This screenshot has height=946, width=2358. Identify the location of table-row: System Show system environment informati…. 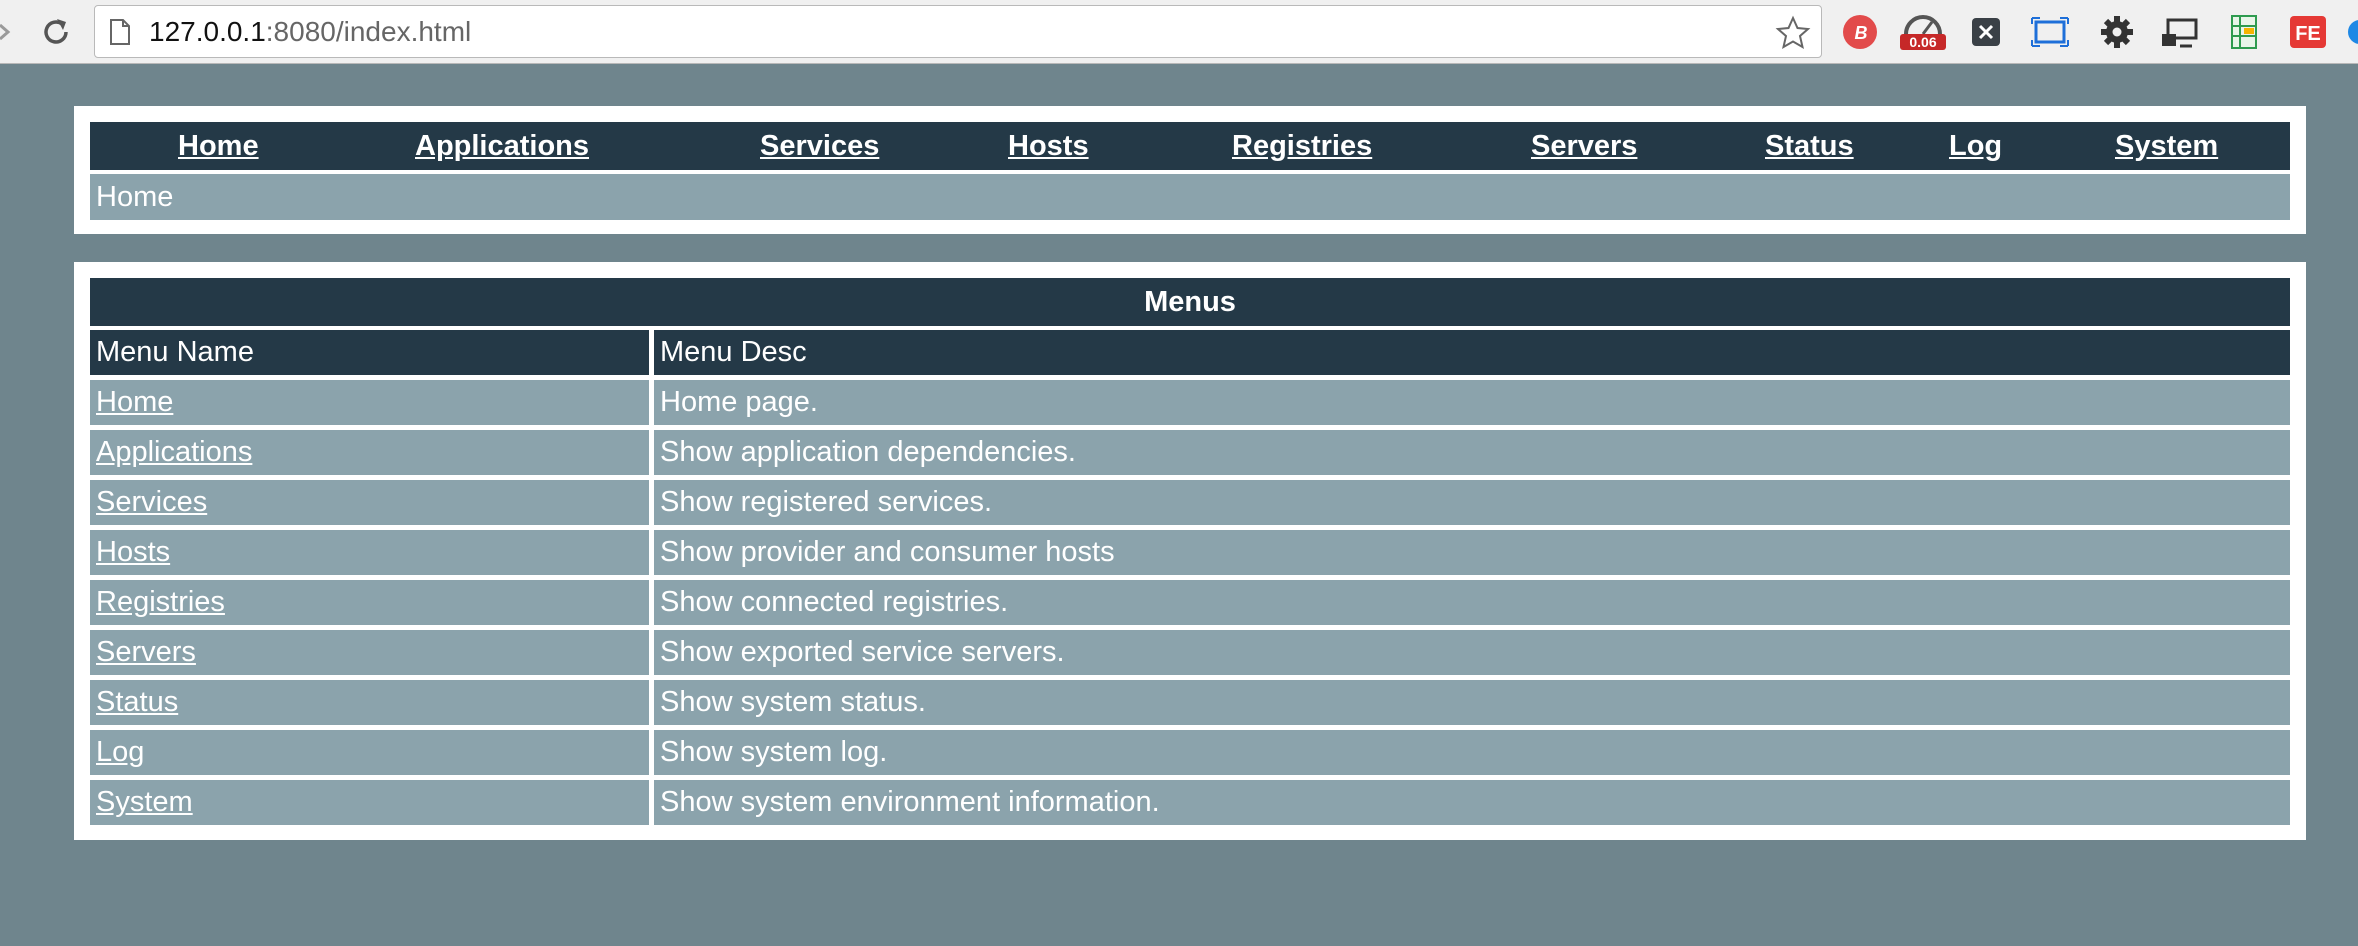
(1190, 802).